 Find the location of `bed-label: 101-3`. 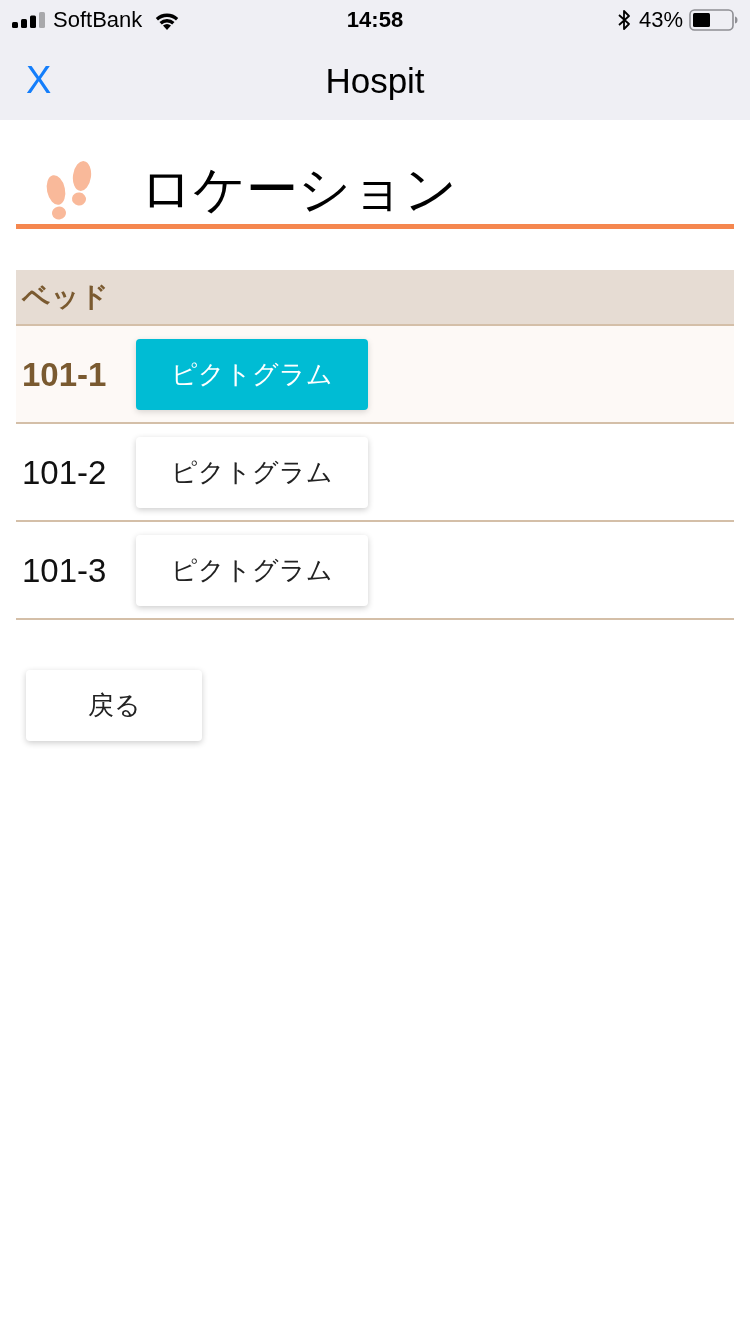

bed-label: 101-3 is located at coordinates (65, 570).